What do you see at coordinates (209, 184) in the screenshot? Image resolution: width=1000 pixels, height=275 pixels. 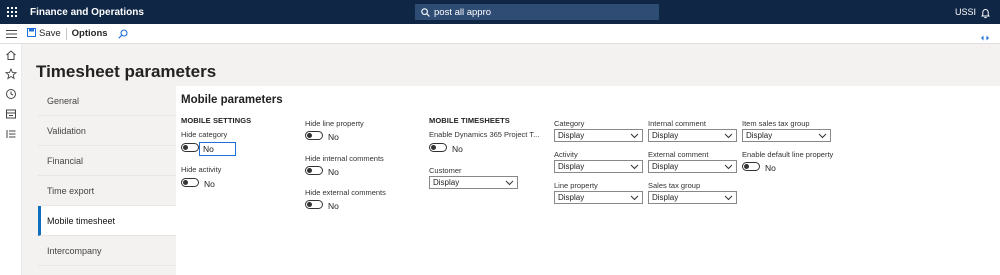 I see `hide-activity-value: No` at bounding box center [209, 184].